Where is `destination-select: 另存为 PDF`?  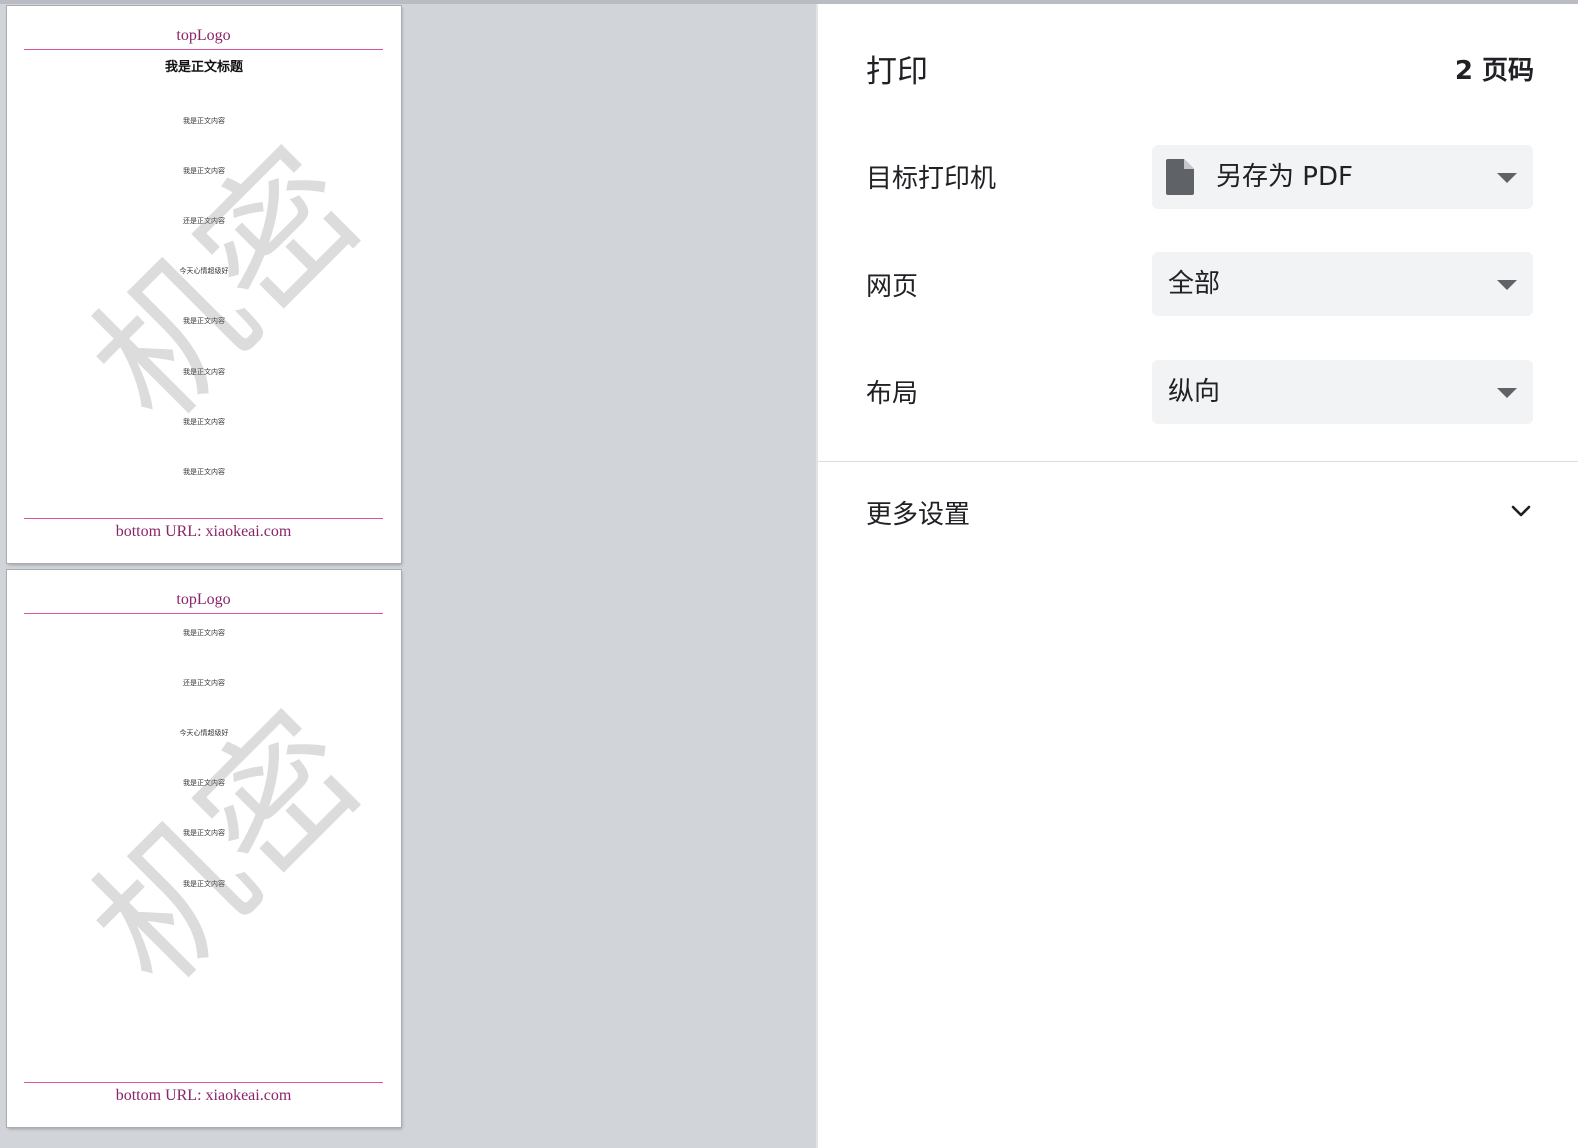
destination-select: 另存为 PDF is located at coordinates (1342, 177).